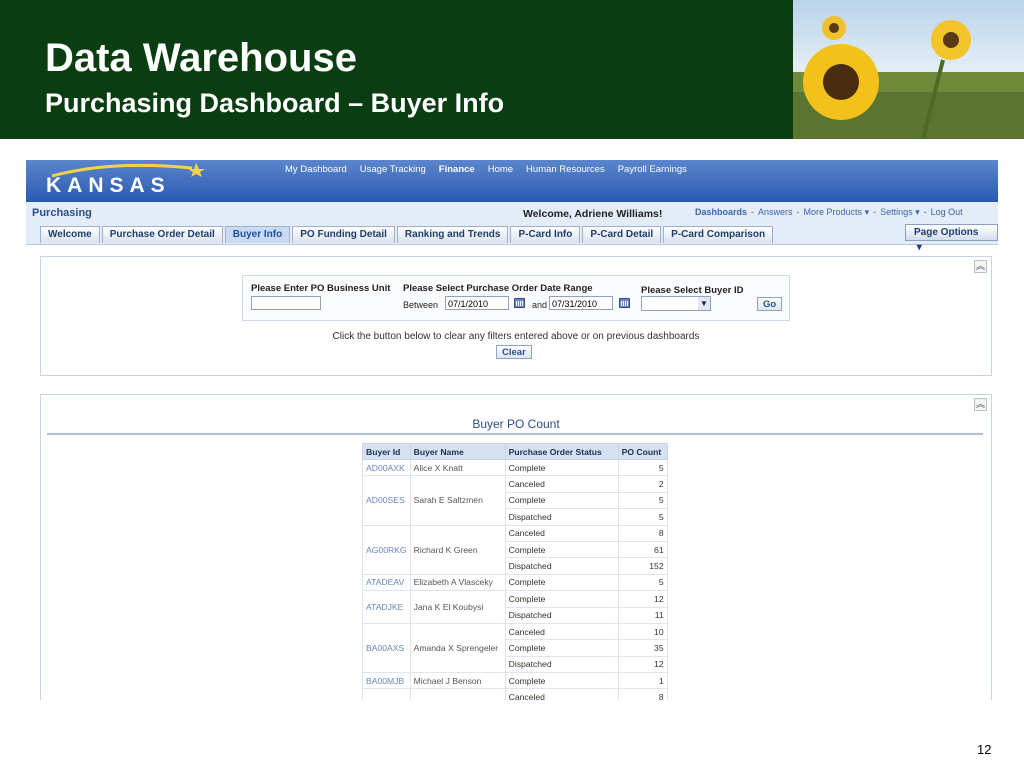 This screenshot has width=1024, height=768. I want to click on column-header-buyer-name: Buyer Name, so click(457, 451).